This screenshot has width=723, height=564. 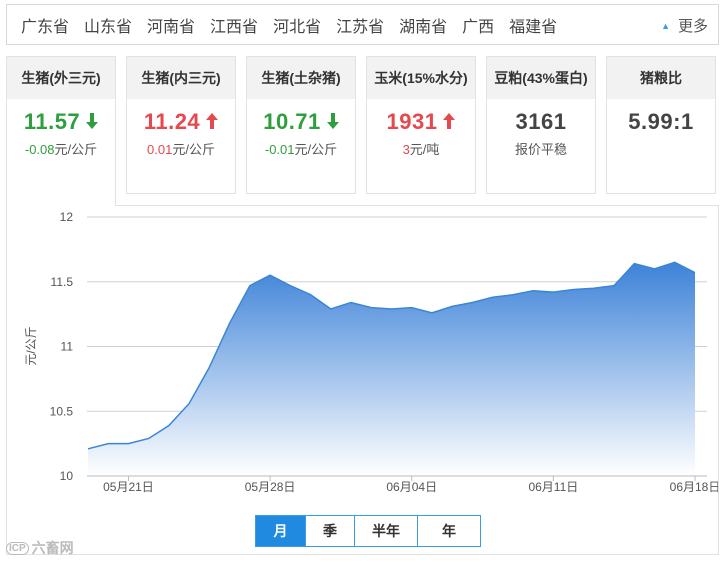 I want to click on more-button: ▲ 更多, so click(x=684, y=25).